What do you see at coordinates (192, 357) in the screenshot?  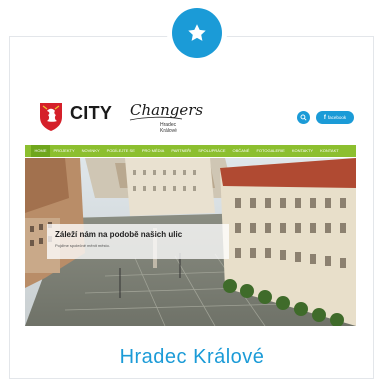 I see `card-city-name: Hradec Králové` at bounding box center [192, 357].